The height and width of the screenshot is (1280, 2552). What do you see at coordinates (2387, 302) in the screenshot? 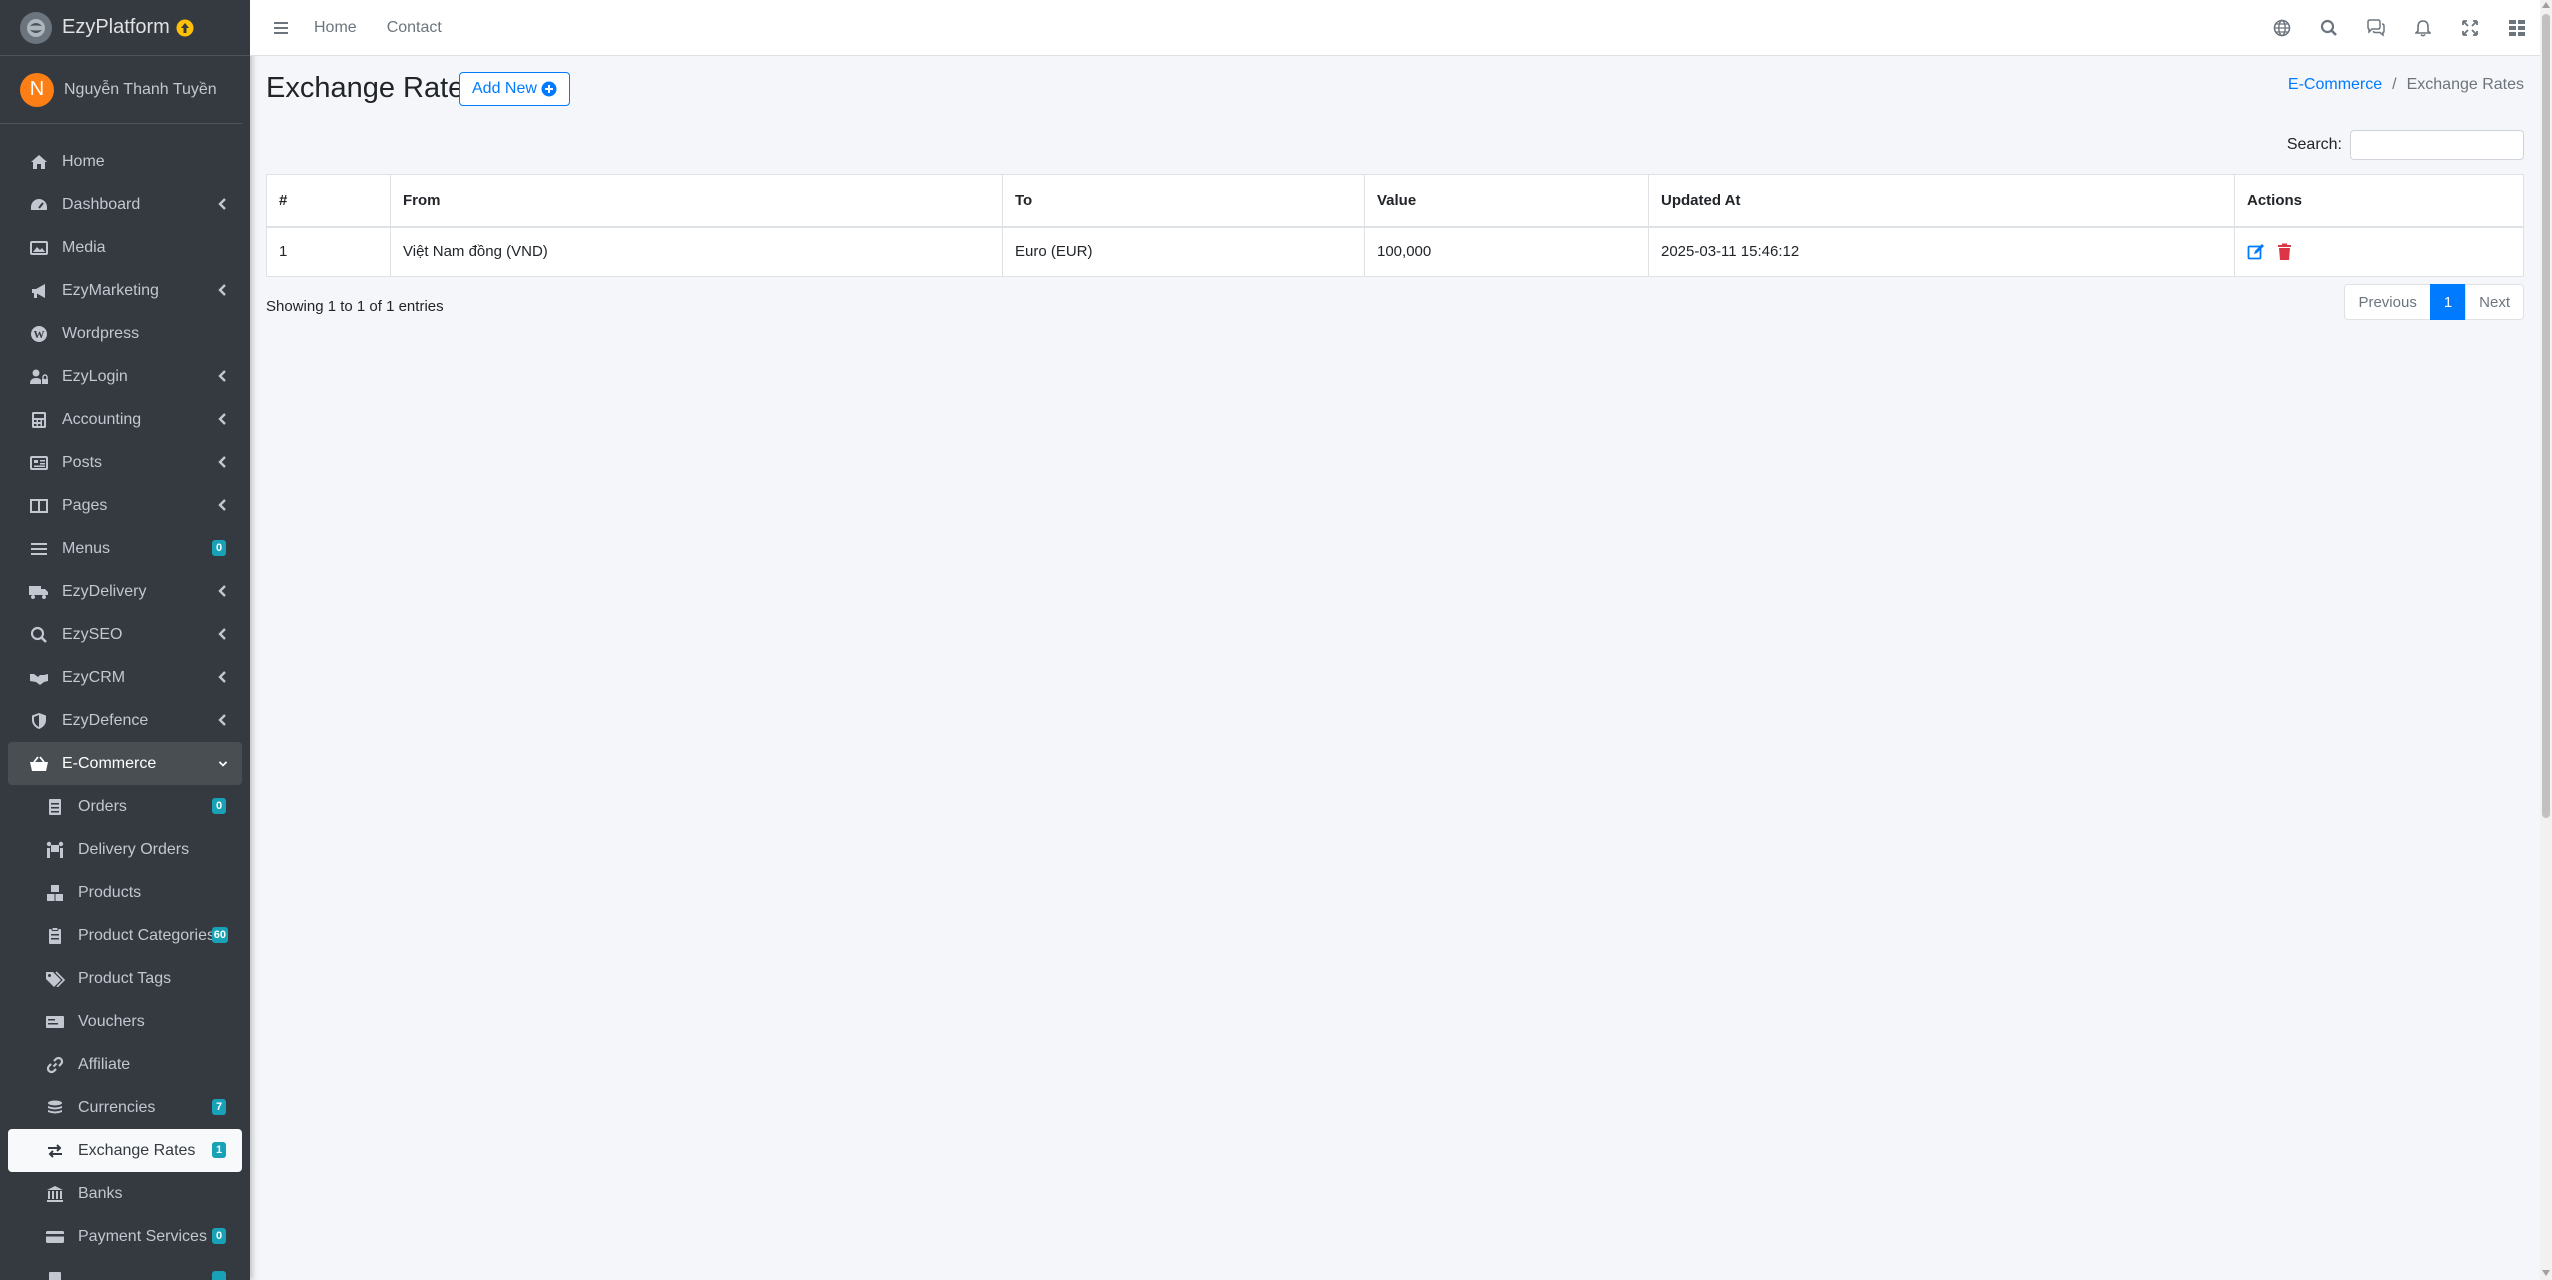
I see `pagination-previous: Previous` at bounding box center [2387, 302].